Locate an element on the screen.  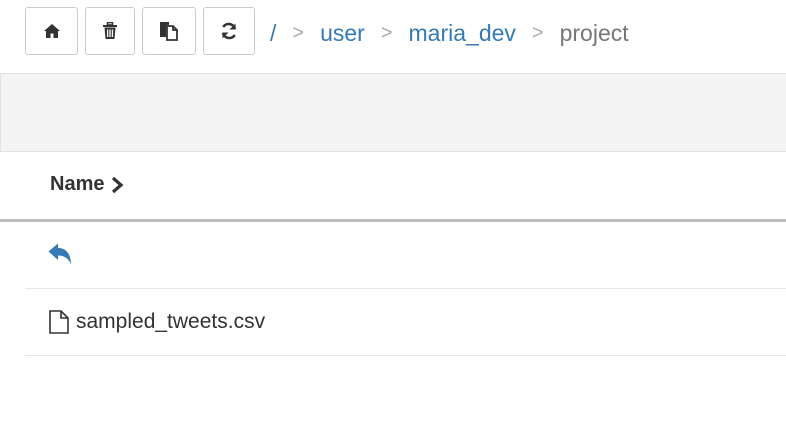
delete-button is located at coordinates (110, 31).